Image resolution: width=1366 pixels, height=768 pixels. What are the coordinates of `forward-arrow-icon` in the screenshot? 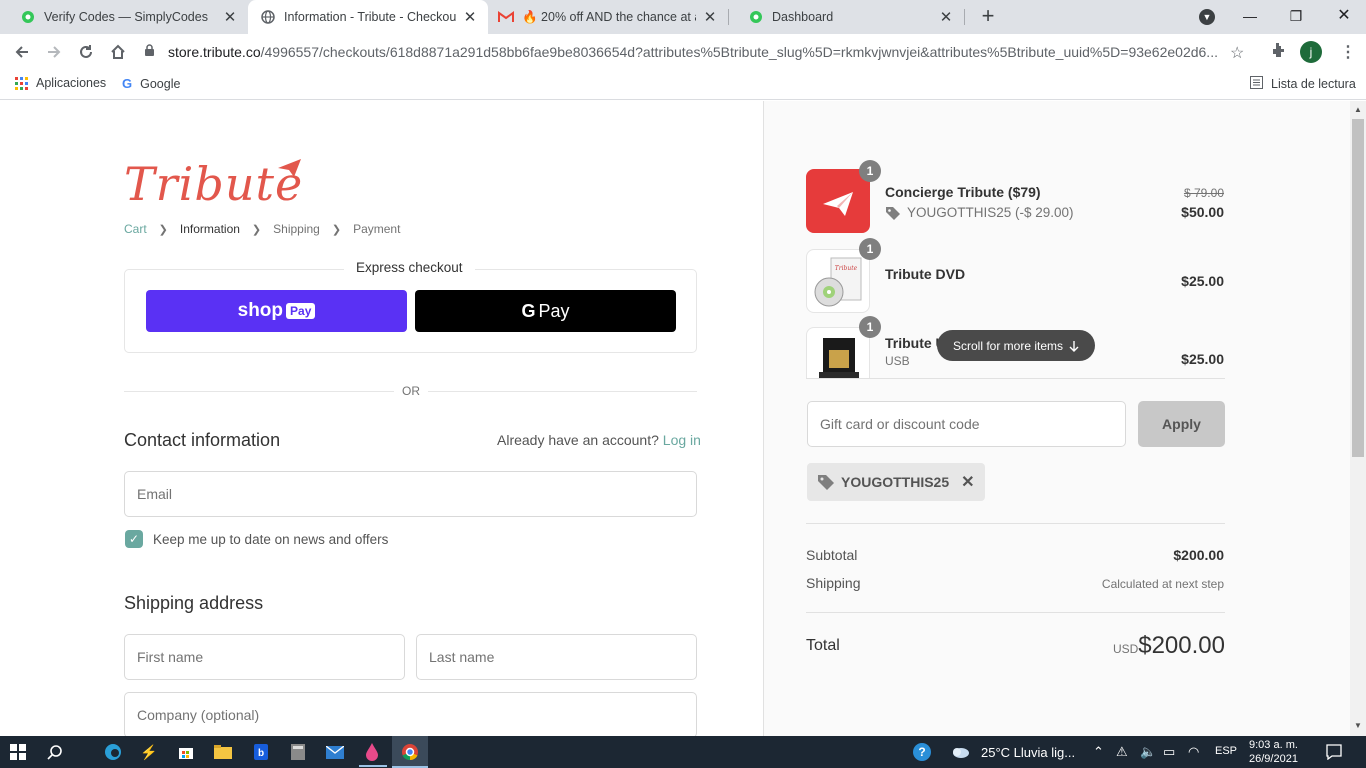 It's located at (54, 52).